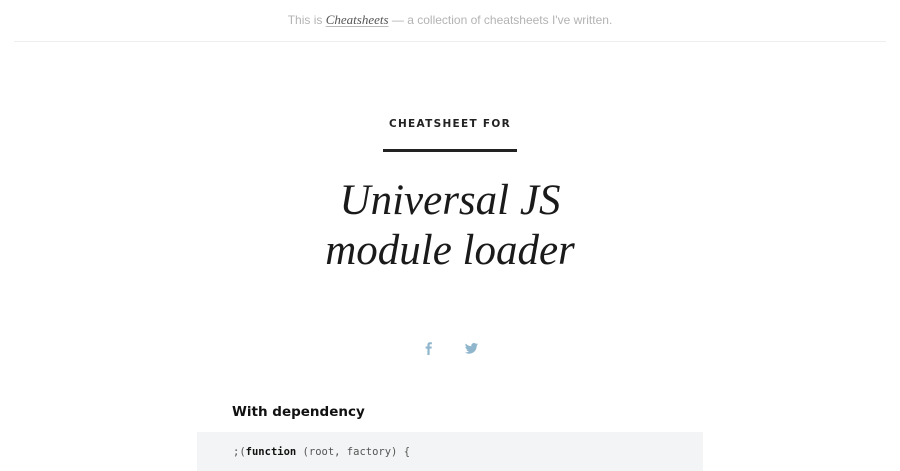  I want to click on code-rest: (root, factory) {, so click(353, 452).